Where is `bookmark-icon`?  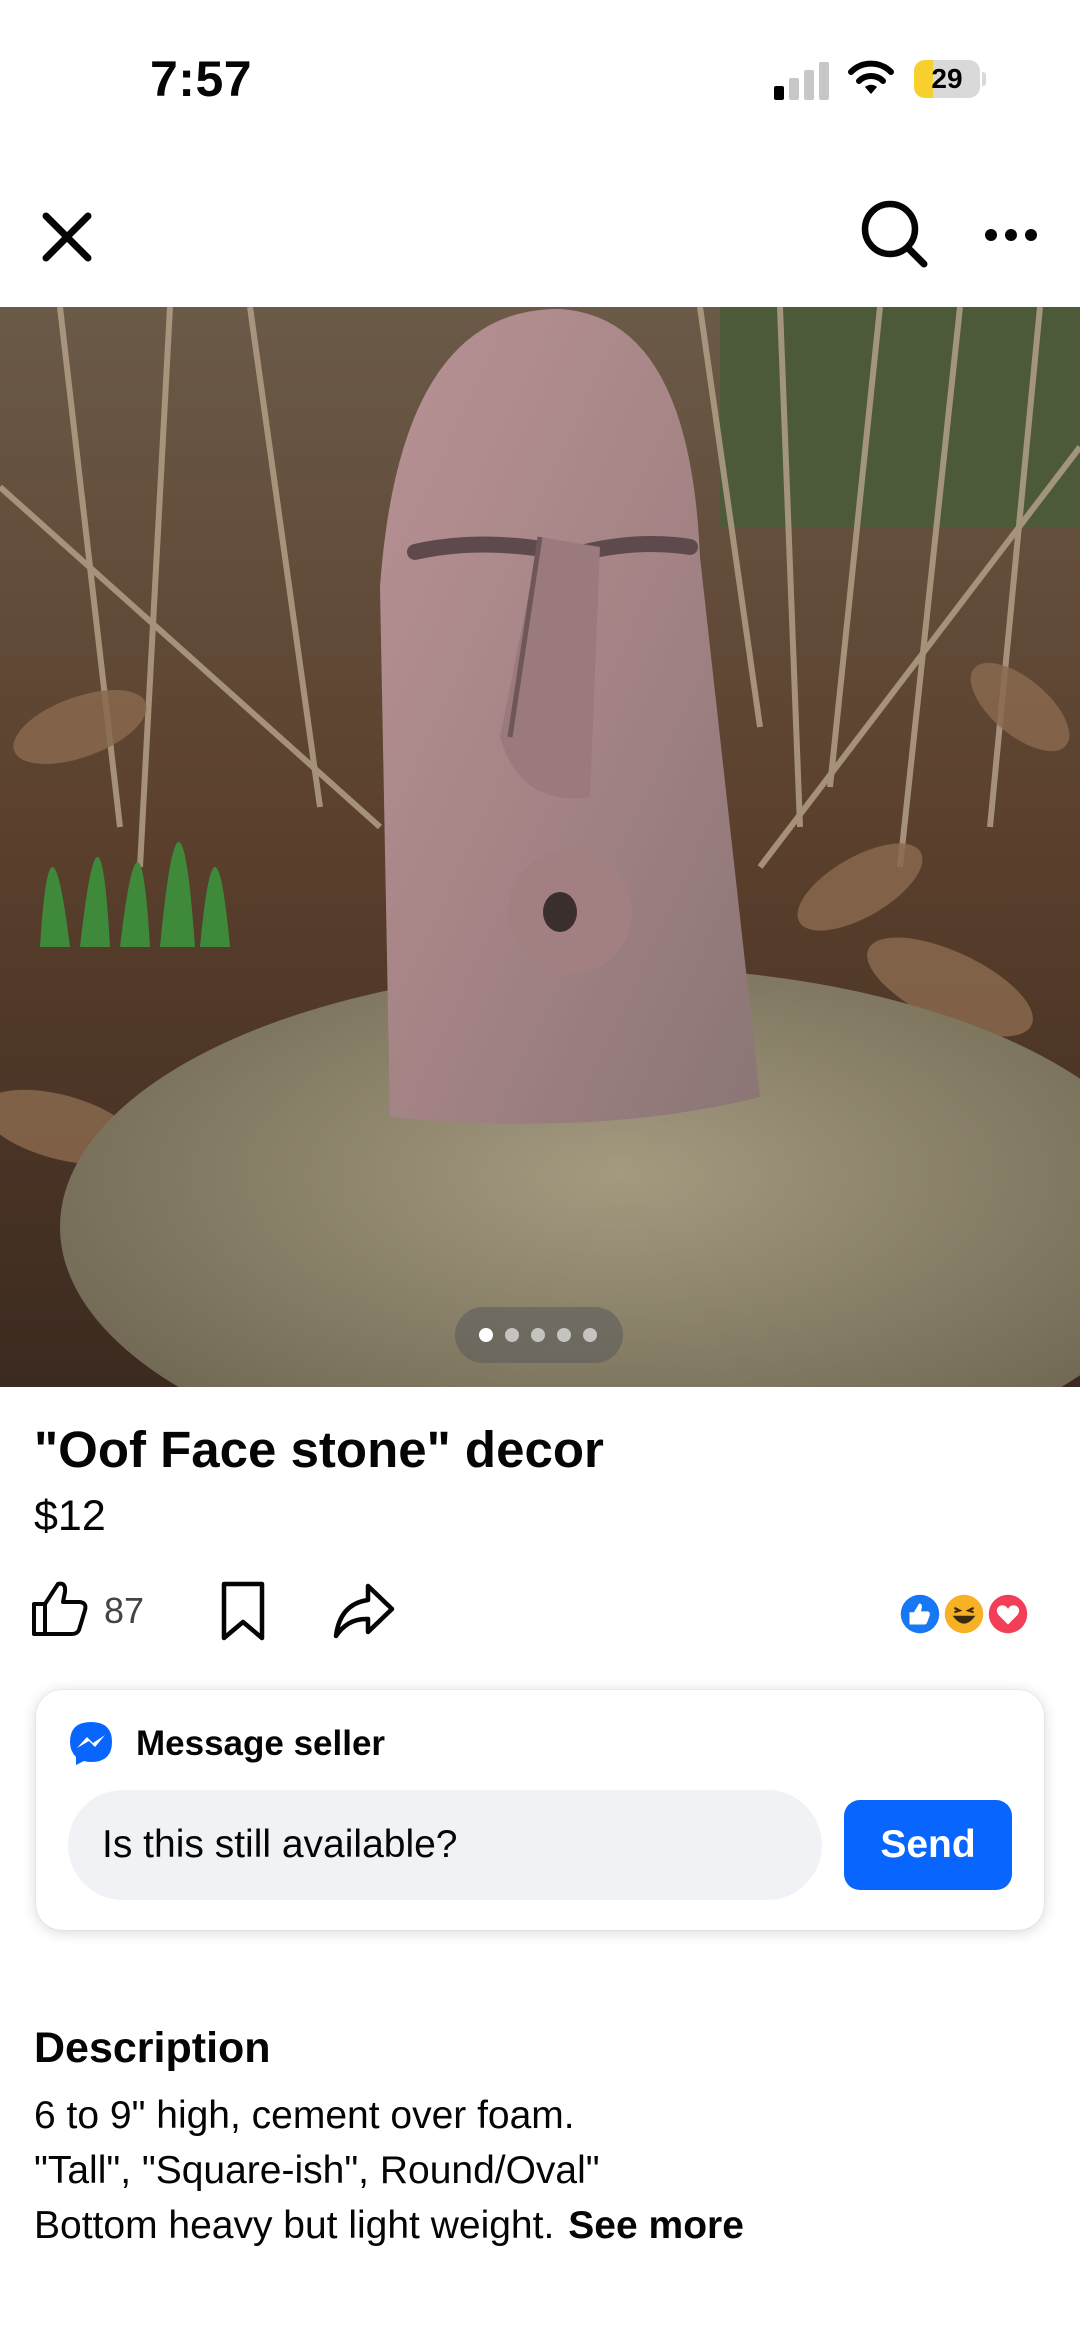
bookmark-icon is located at coordinates (243, 1611).